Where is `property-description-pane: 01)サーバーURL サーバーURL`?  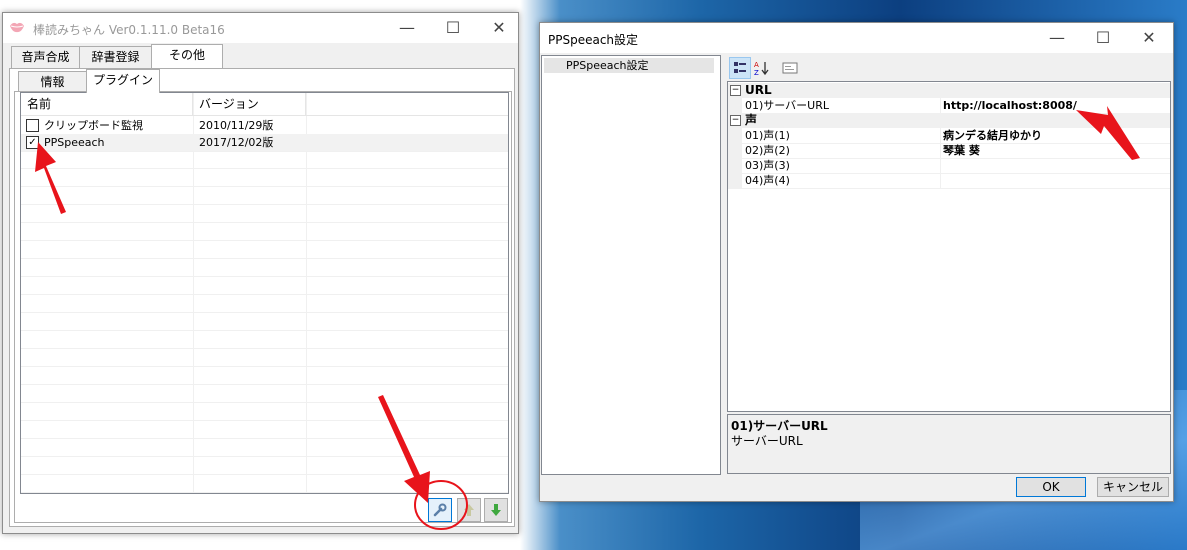 property-description-pane: 01)サーバーURL サーバーURL is located at coordinates (949, 444).